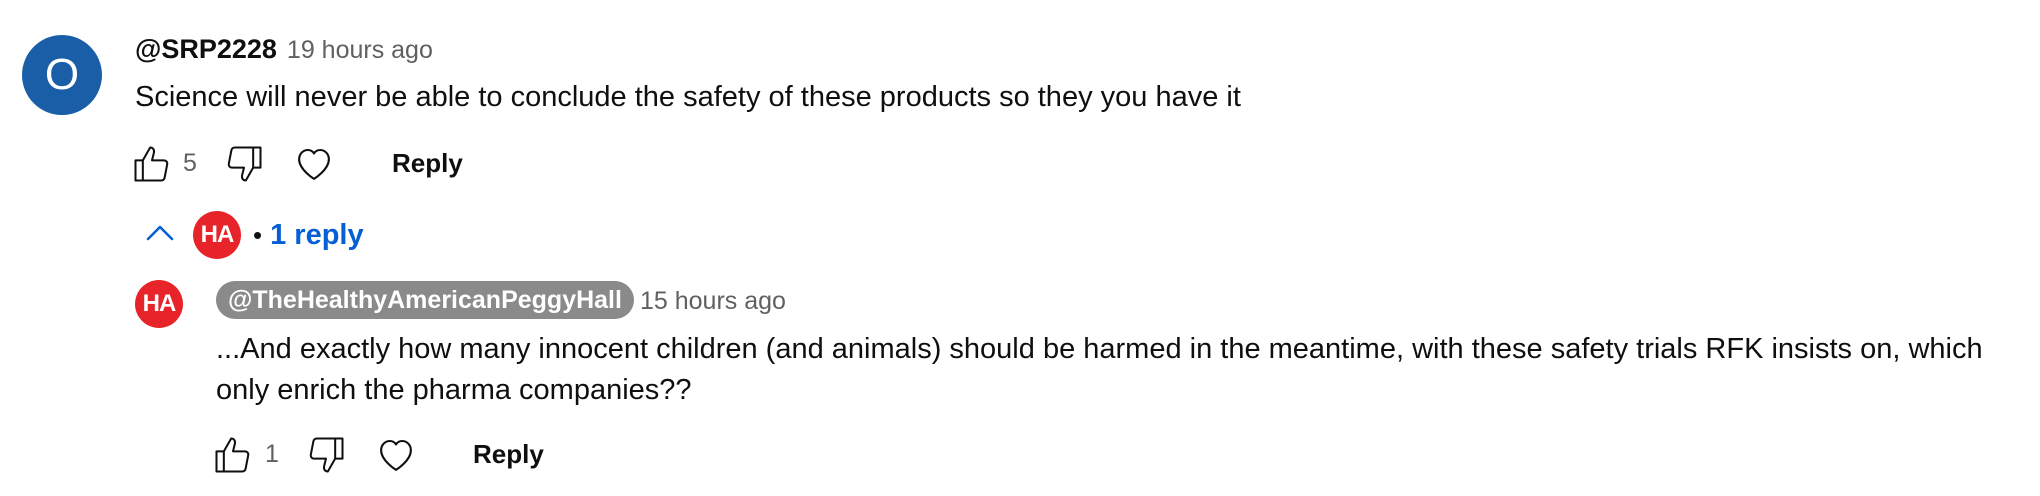 This screenshot has height=496, width=2040. Describe the element at coordinates (317, 235) in the screenshot. I see `replies-count-link: 1 reply` at that location.